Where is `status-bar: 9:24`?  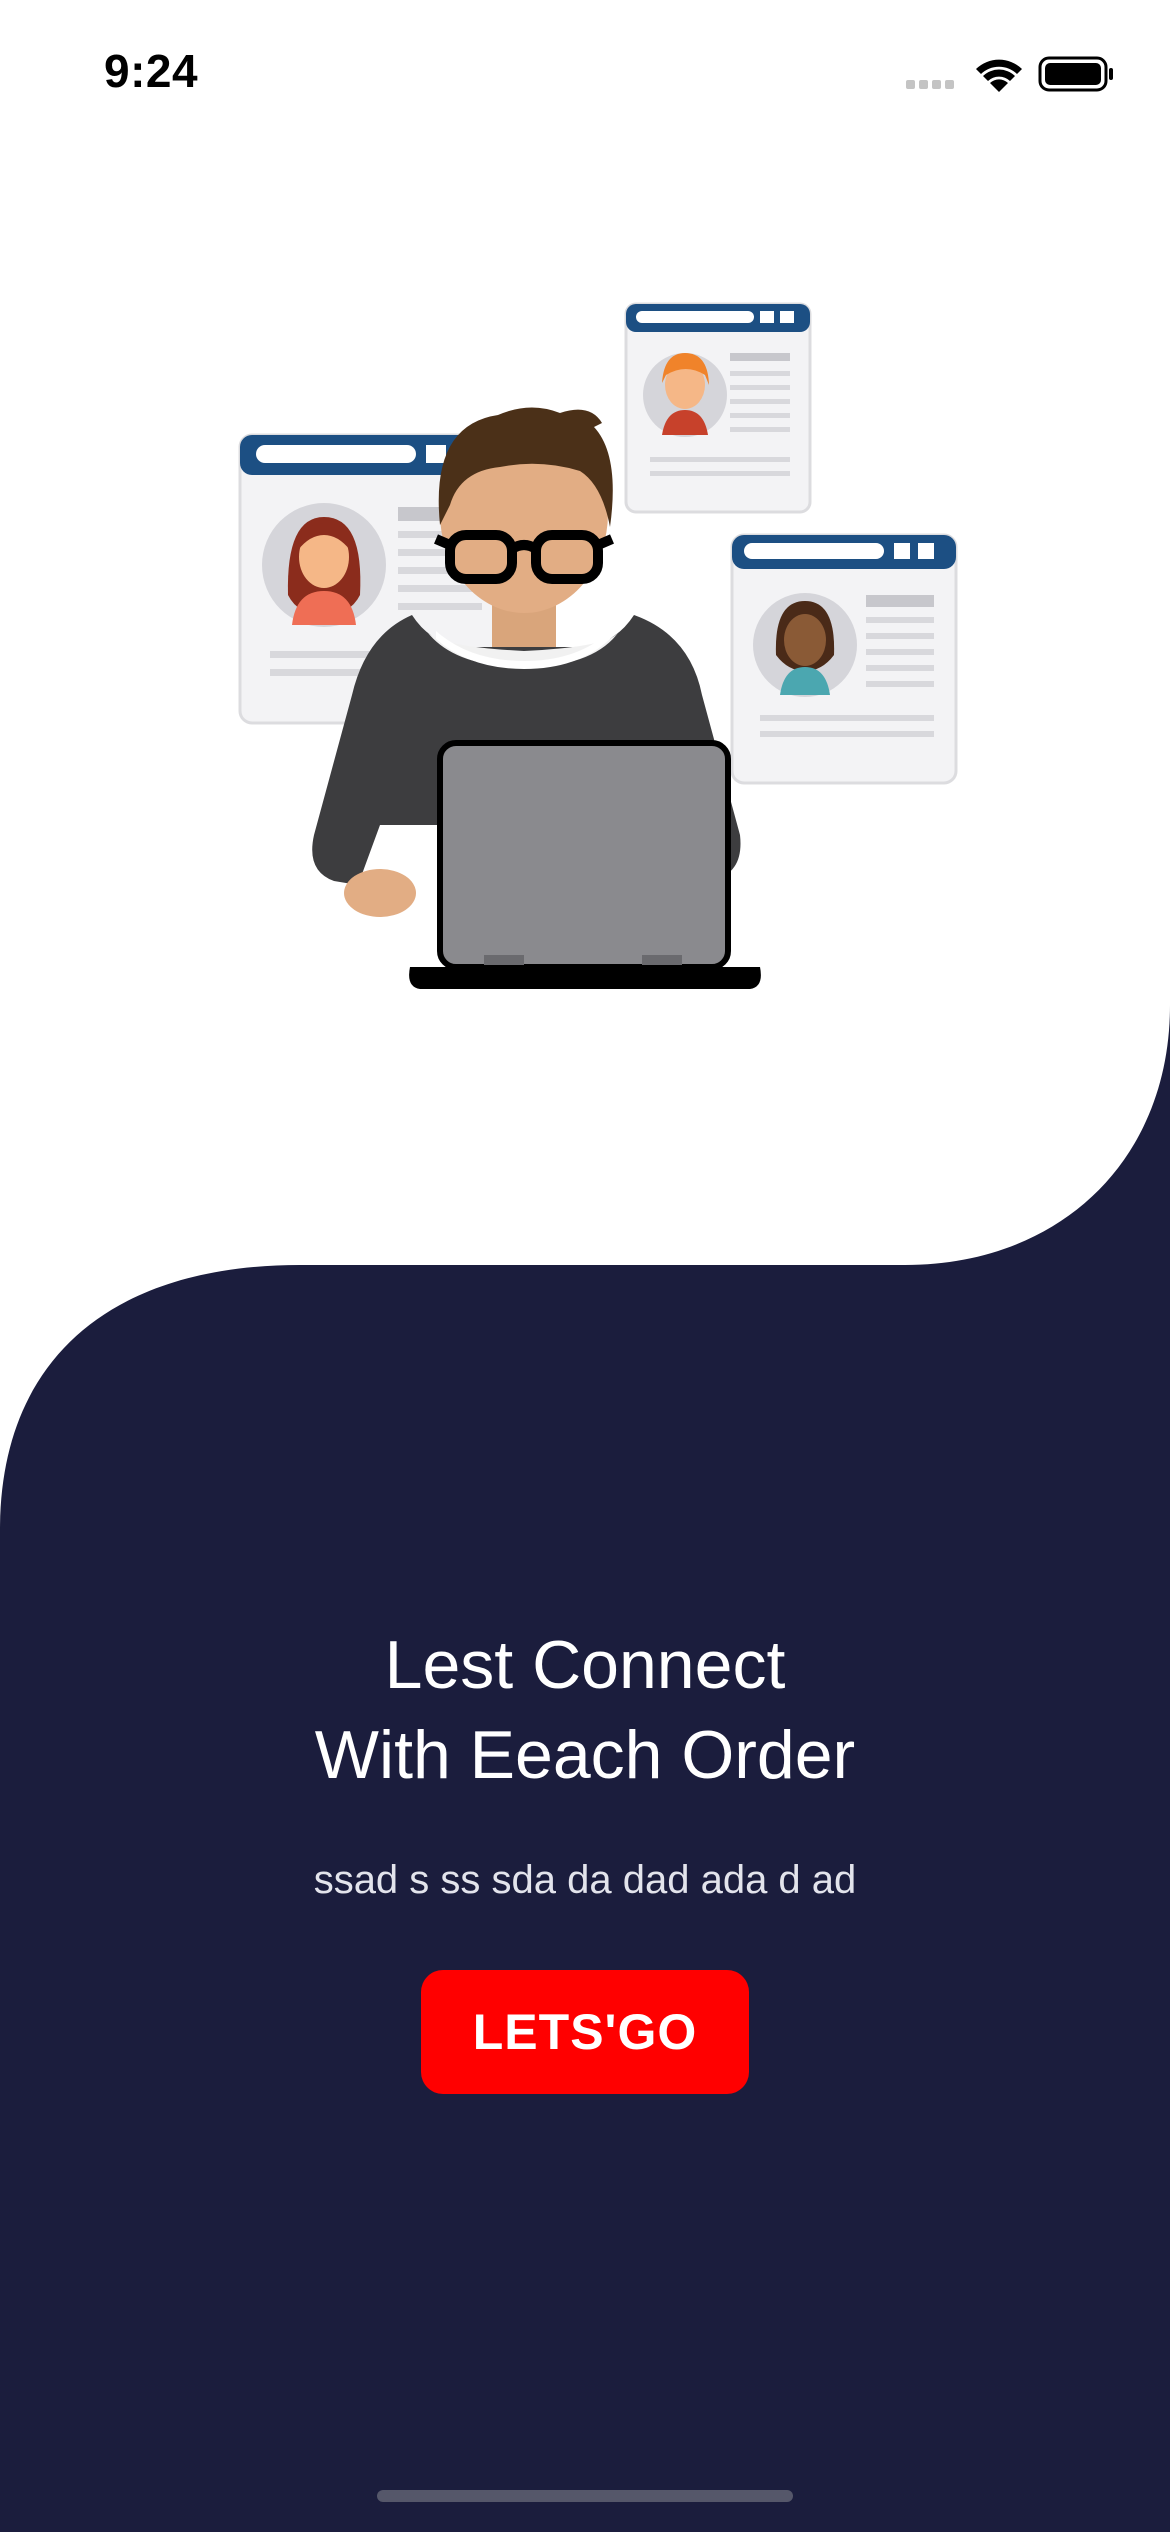
status-bar: 9:24 is located at coordinates (585, 75).